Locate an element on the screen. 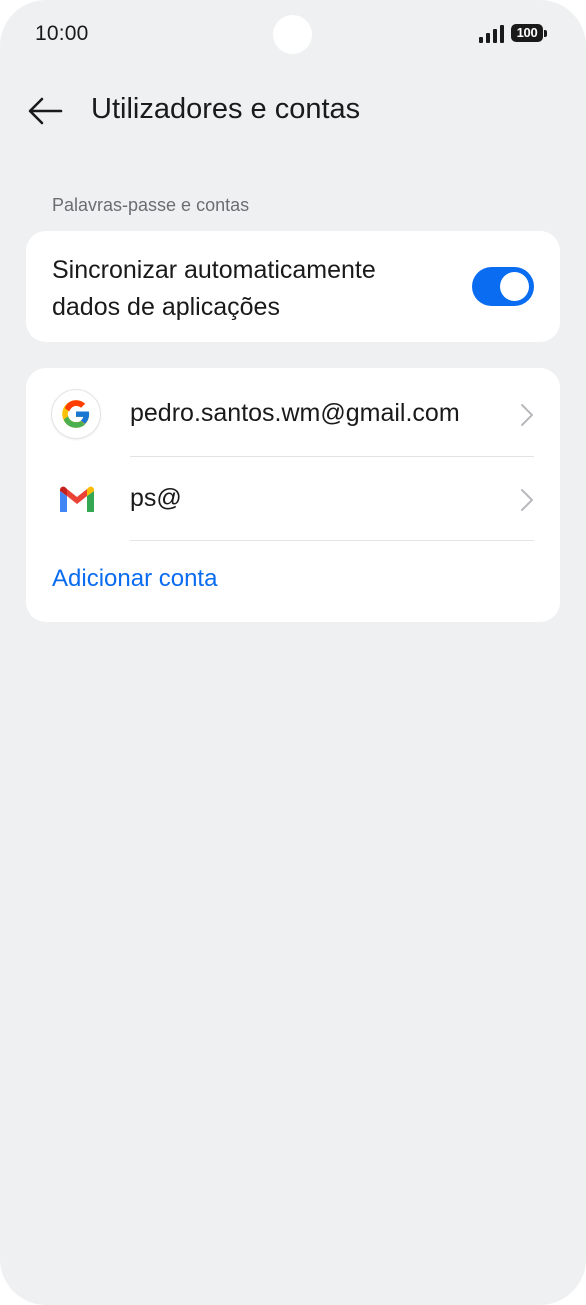 The height and width of the screenshot is (1305, 586). sync-toggle is located at coordinates (503, 286).